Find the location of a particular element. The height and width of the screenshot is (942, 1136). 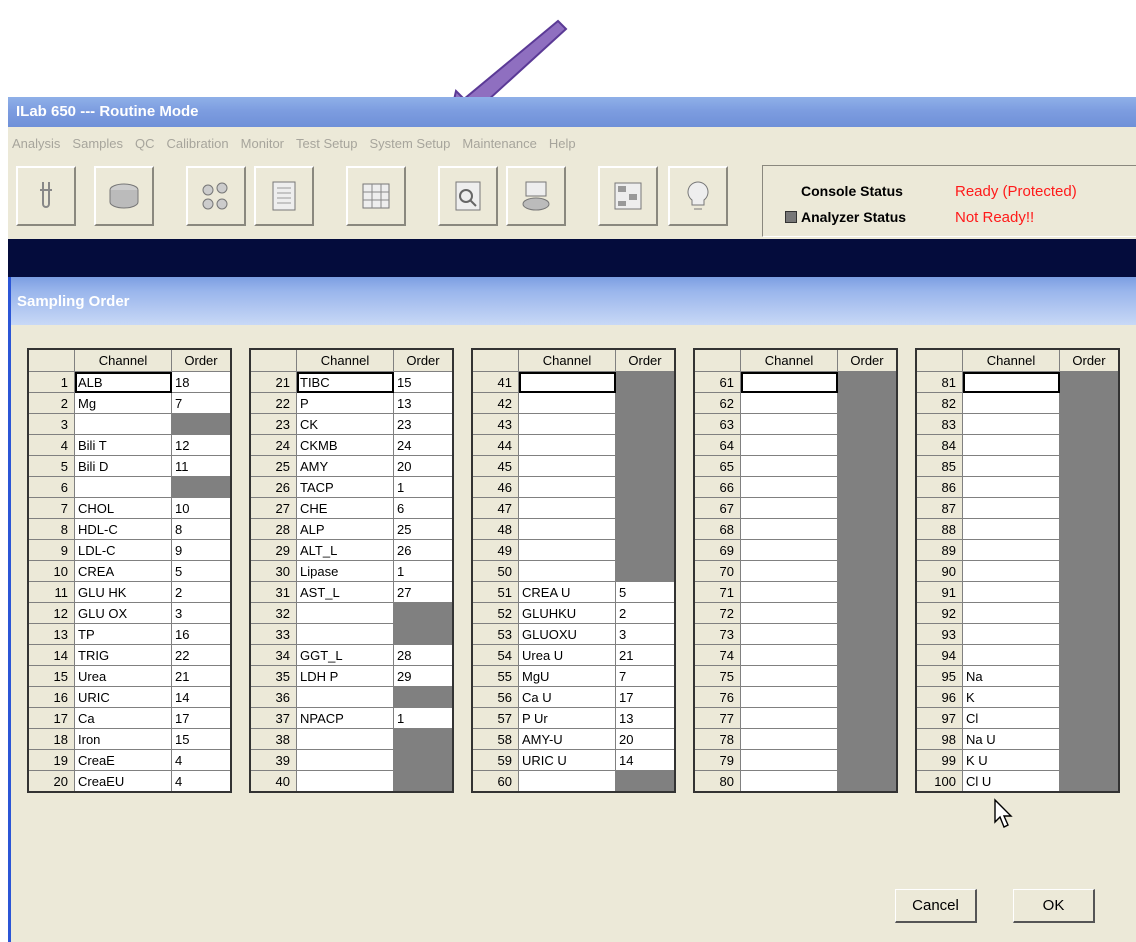

channel-cell: Na U is located at coordinates (1011, 739).